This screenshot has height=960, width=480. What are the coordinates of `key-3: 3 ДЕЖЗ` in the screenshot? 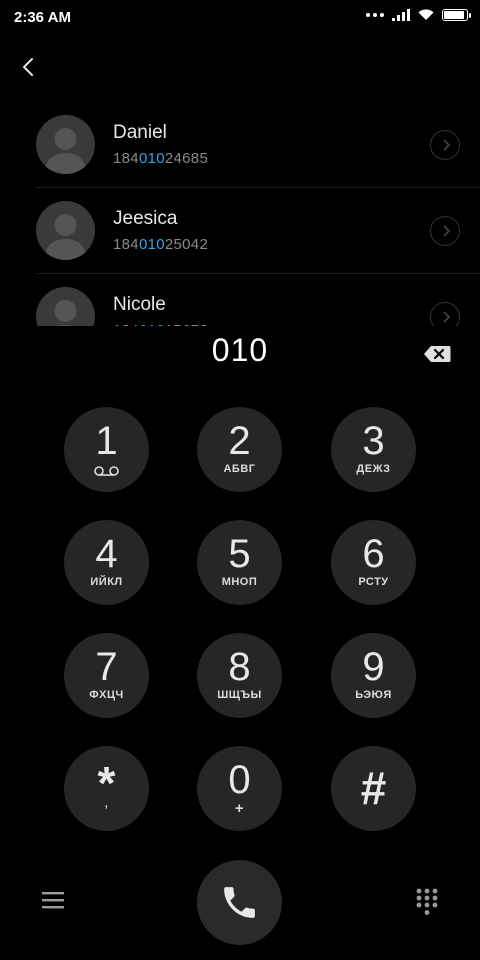 It's located at (373, 449).